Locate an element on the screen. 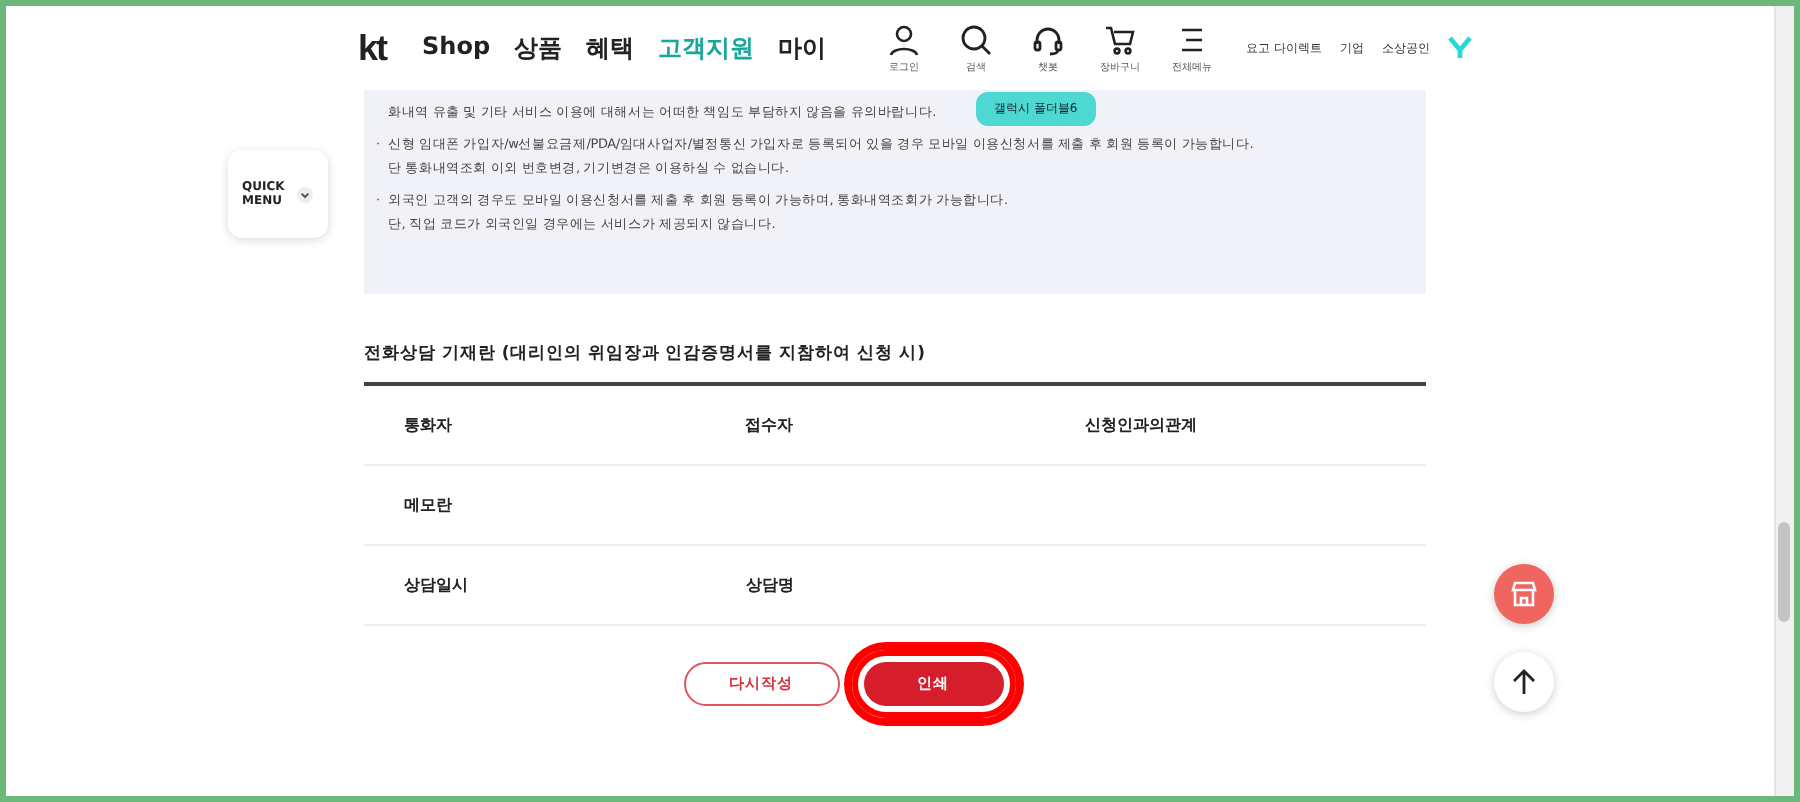 The image size is (1800, 802). cart-icon is located at coordinates (1120, 39).